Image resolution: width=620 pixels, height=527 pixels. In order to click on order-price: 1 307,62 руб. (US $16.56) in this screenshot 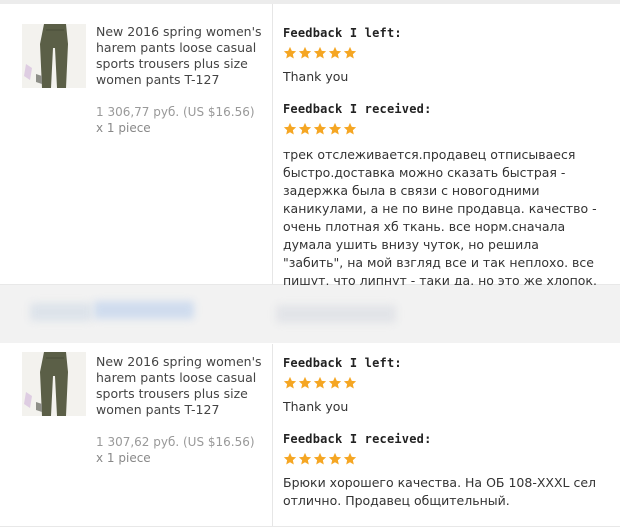, I will do `click(175, 442)`.